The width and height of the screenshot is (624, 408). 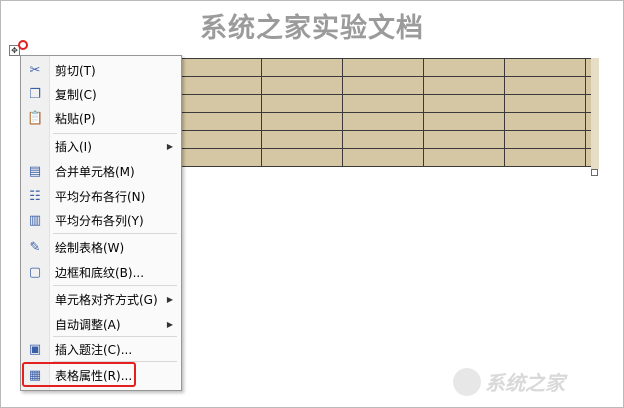 What do you see at coordinates (90, 248) in the screenshot?
I see `menu-item-label: 绘制表格(W)` at bounding box center [90, 248].